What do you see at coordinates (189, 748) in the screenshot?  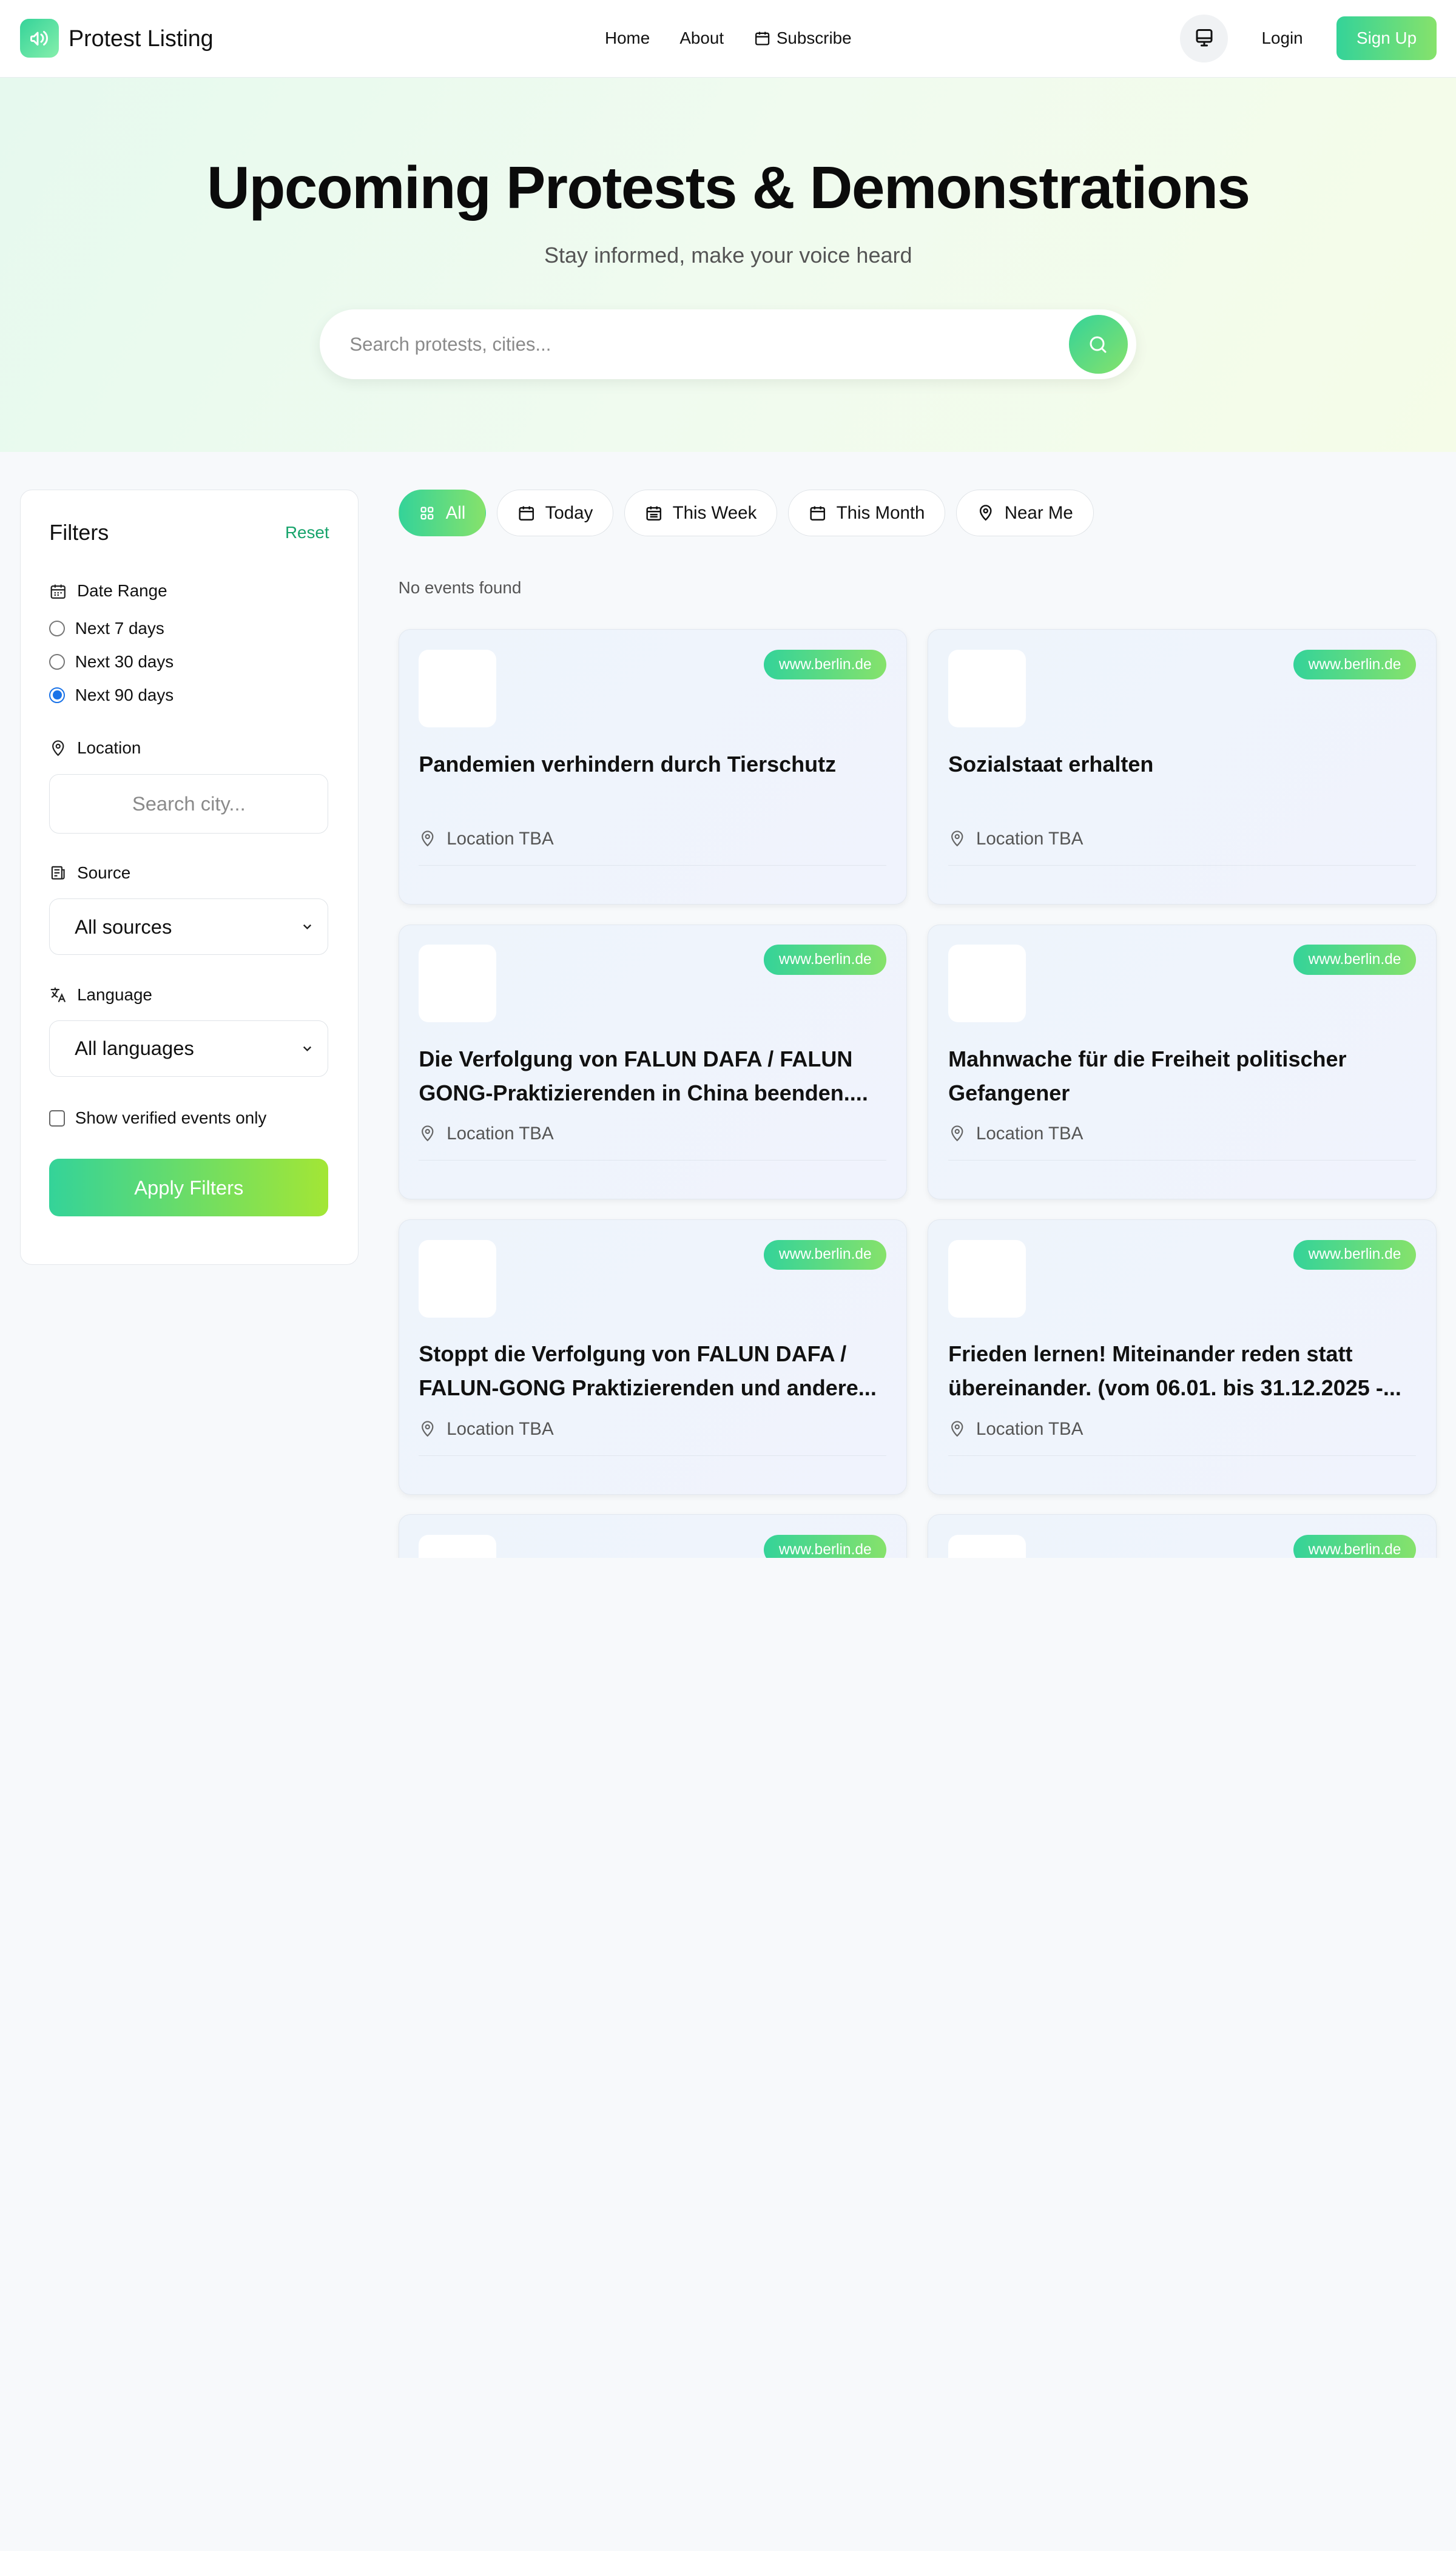 I see `location-label: Location` at bounding box center [189, 748].